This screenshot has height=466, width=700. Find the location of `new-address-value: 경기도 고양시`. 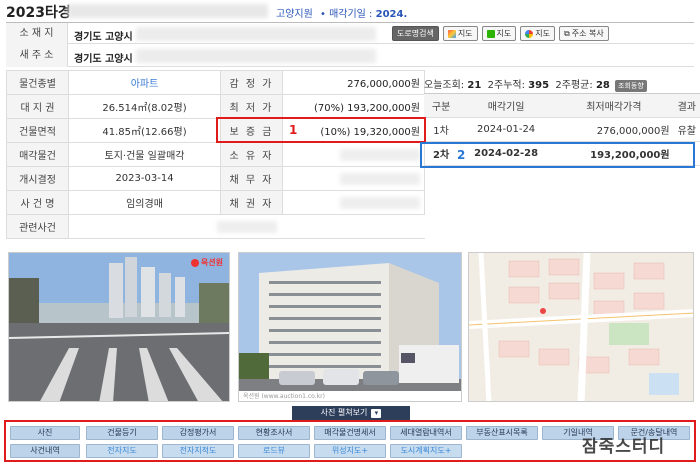

new-address-value: 경기도 고양시 is located at coordinates (103, 59).